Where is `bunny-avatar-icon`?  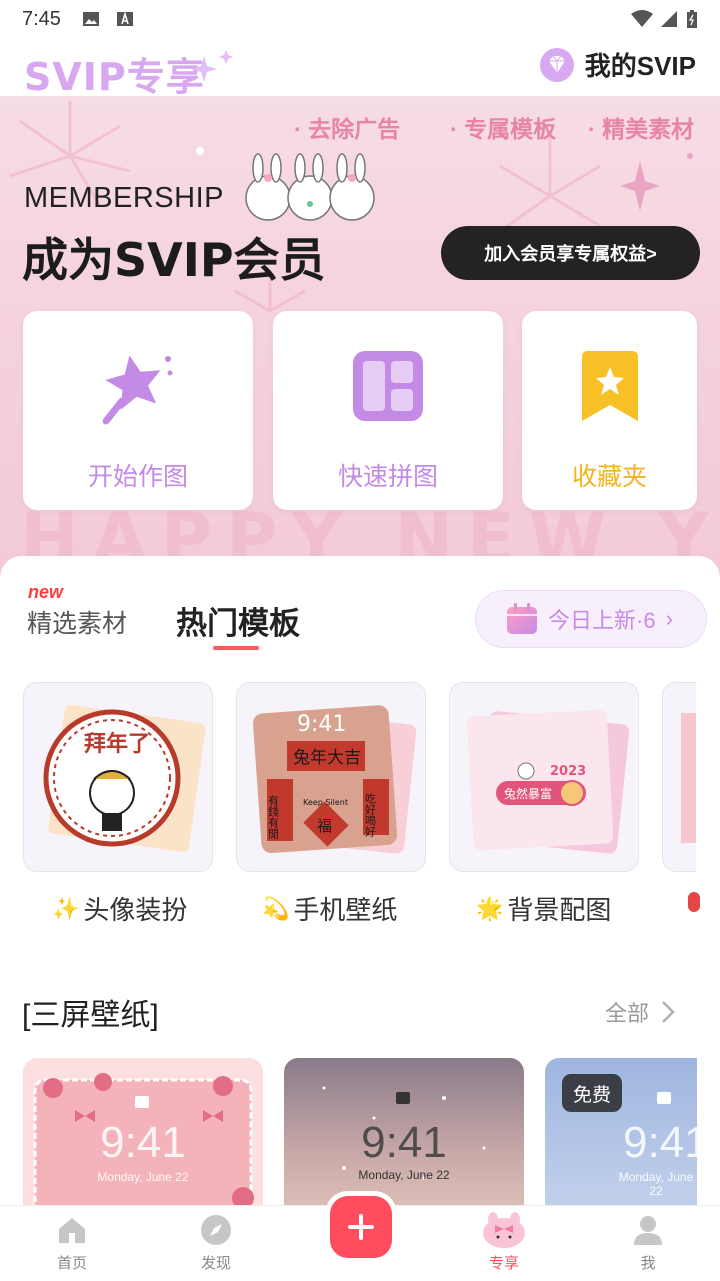 bunny-avatar-icon is located at coordinates (504, 1230).